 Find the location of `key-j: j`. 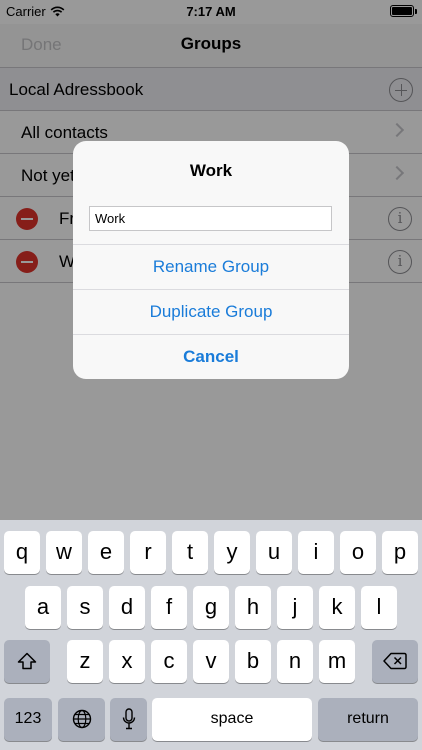

key-j: j is located at coordinates (295, 607).